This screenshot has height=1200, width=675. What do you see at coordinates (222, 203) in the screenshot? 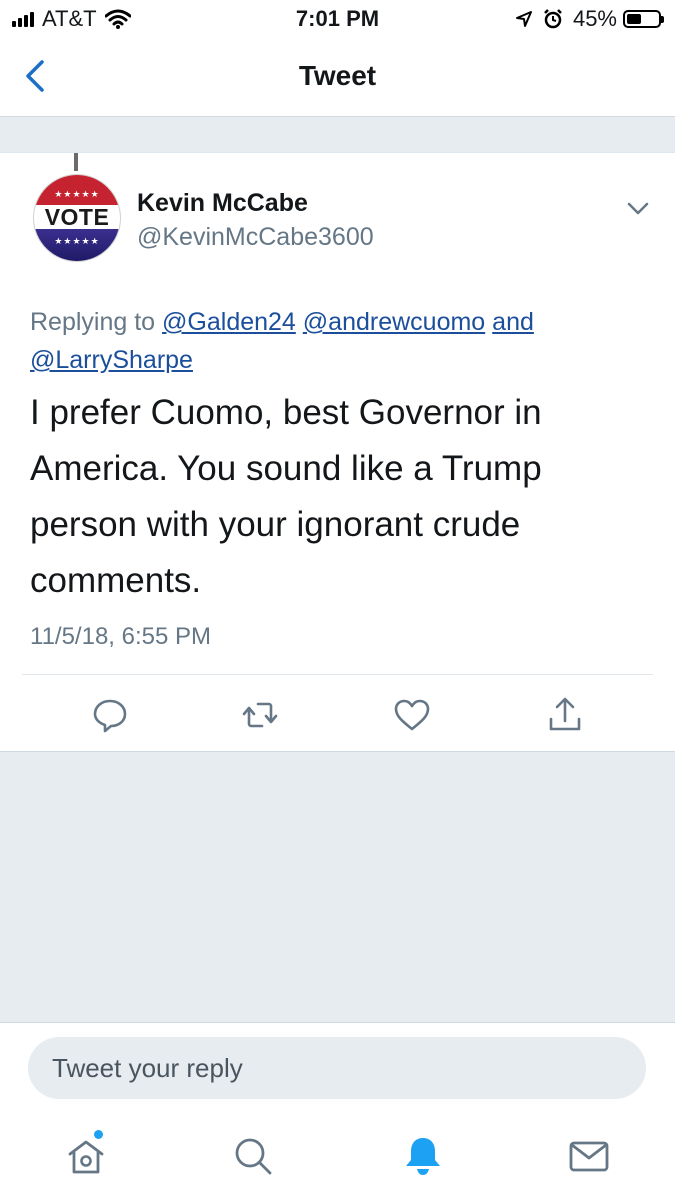
I see `display-name: Kevin McCabe` at bounding box center [222, 203].